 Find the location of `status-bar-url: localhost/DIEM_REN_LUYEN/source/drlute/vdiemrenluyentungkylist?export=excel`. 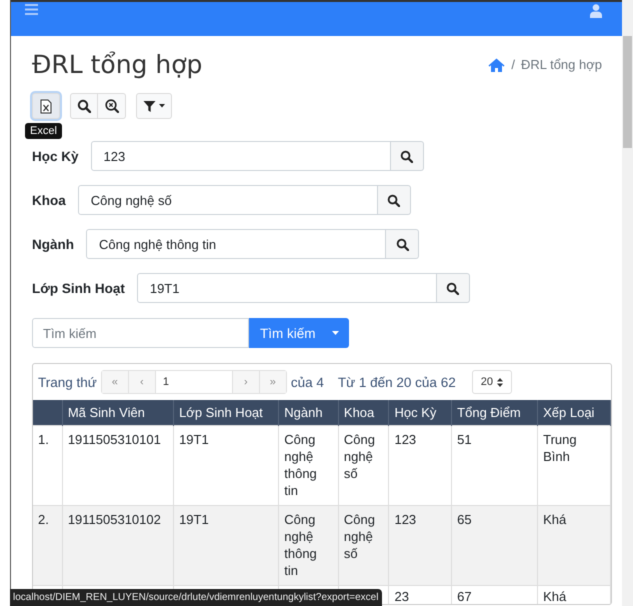

status-bar-url: localhost/DIEM_REN_LUYEN/source/drlute/vdiemrenluyentungkylist?export=excel is located at coordinates (196, 597).